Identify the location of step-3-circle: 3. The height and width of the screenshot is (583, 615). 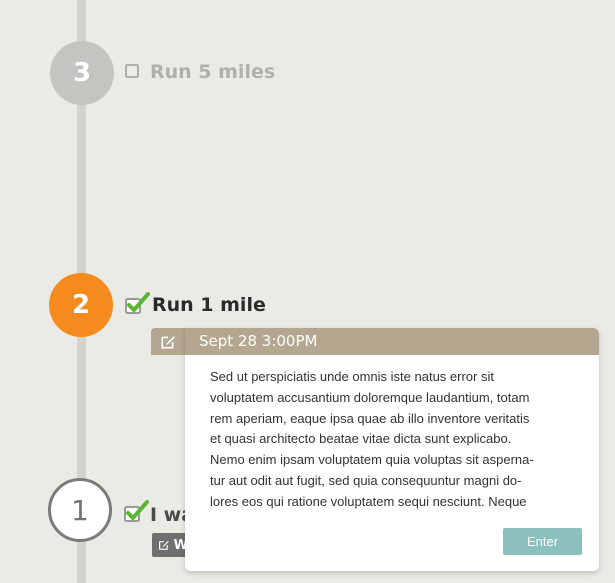
(82, 73).